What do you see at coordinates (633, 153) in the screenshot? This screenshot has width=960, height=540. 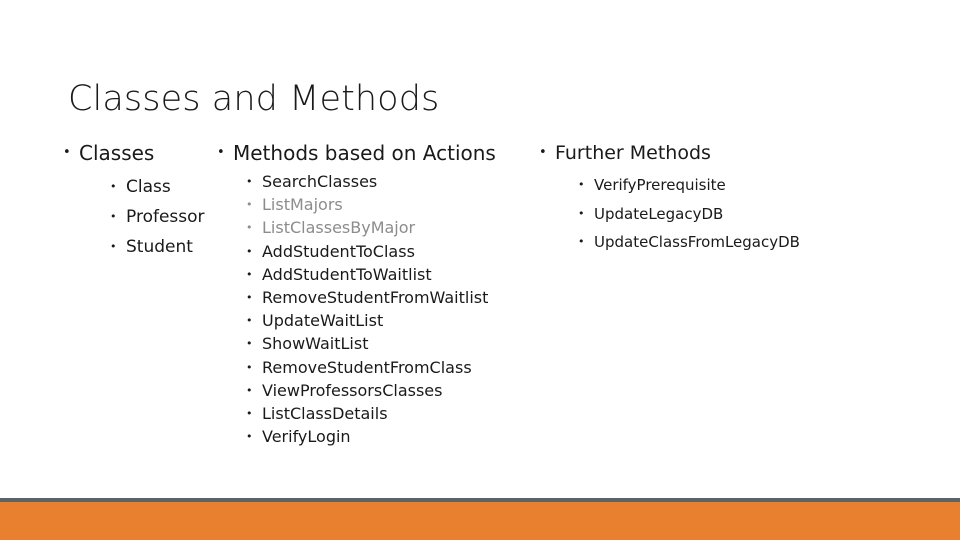 I see `further-methods-heading-label: Further Methods` at bounding box center [633, 153].